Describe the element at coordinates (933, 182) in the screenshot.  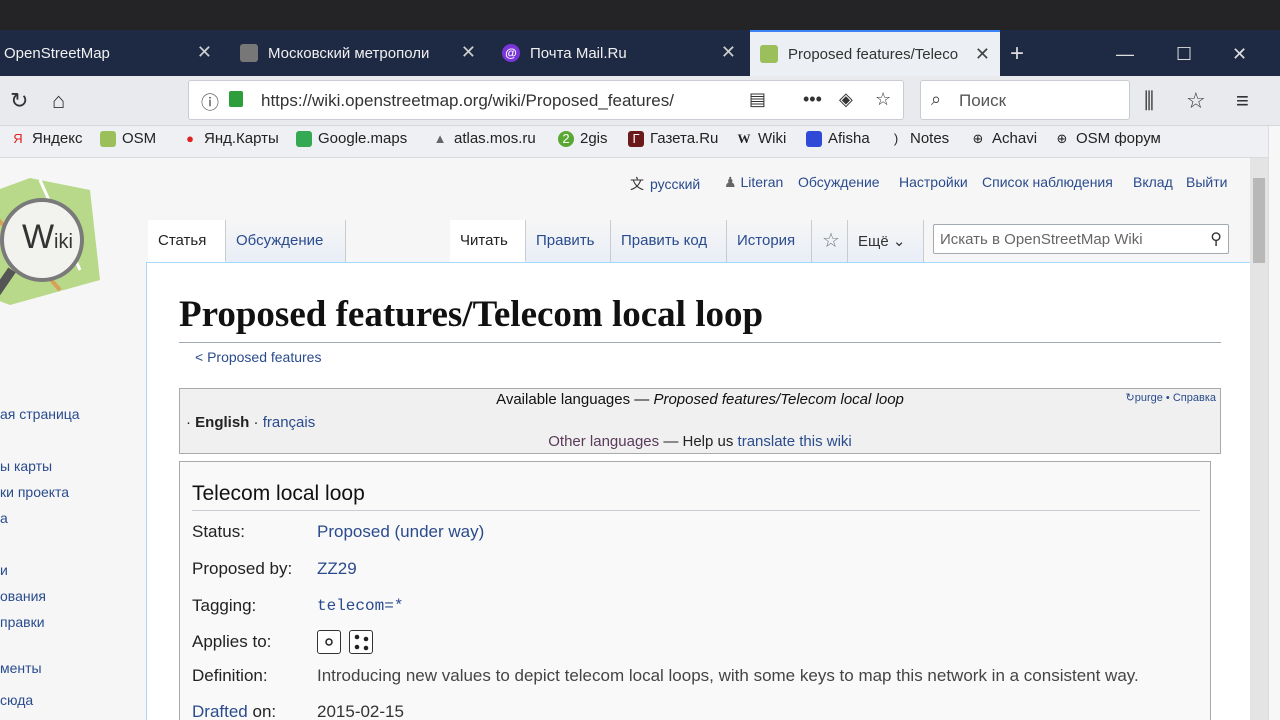
I see `preferences-link: Настройки` at that location.